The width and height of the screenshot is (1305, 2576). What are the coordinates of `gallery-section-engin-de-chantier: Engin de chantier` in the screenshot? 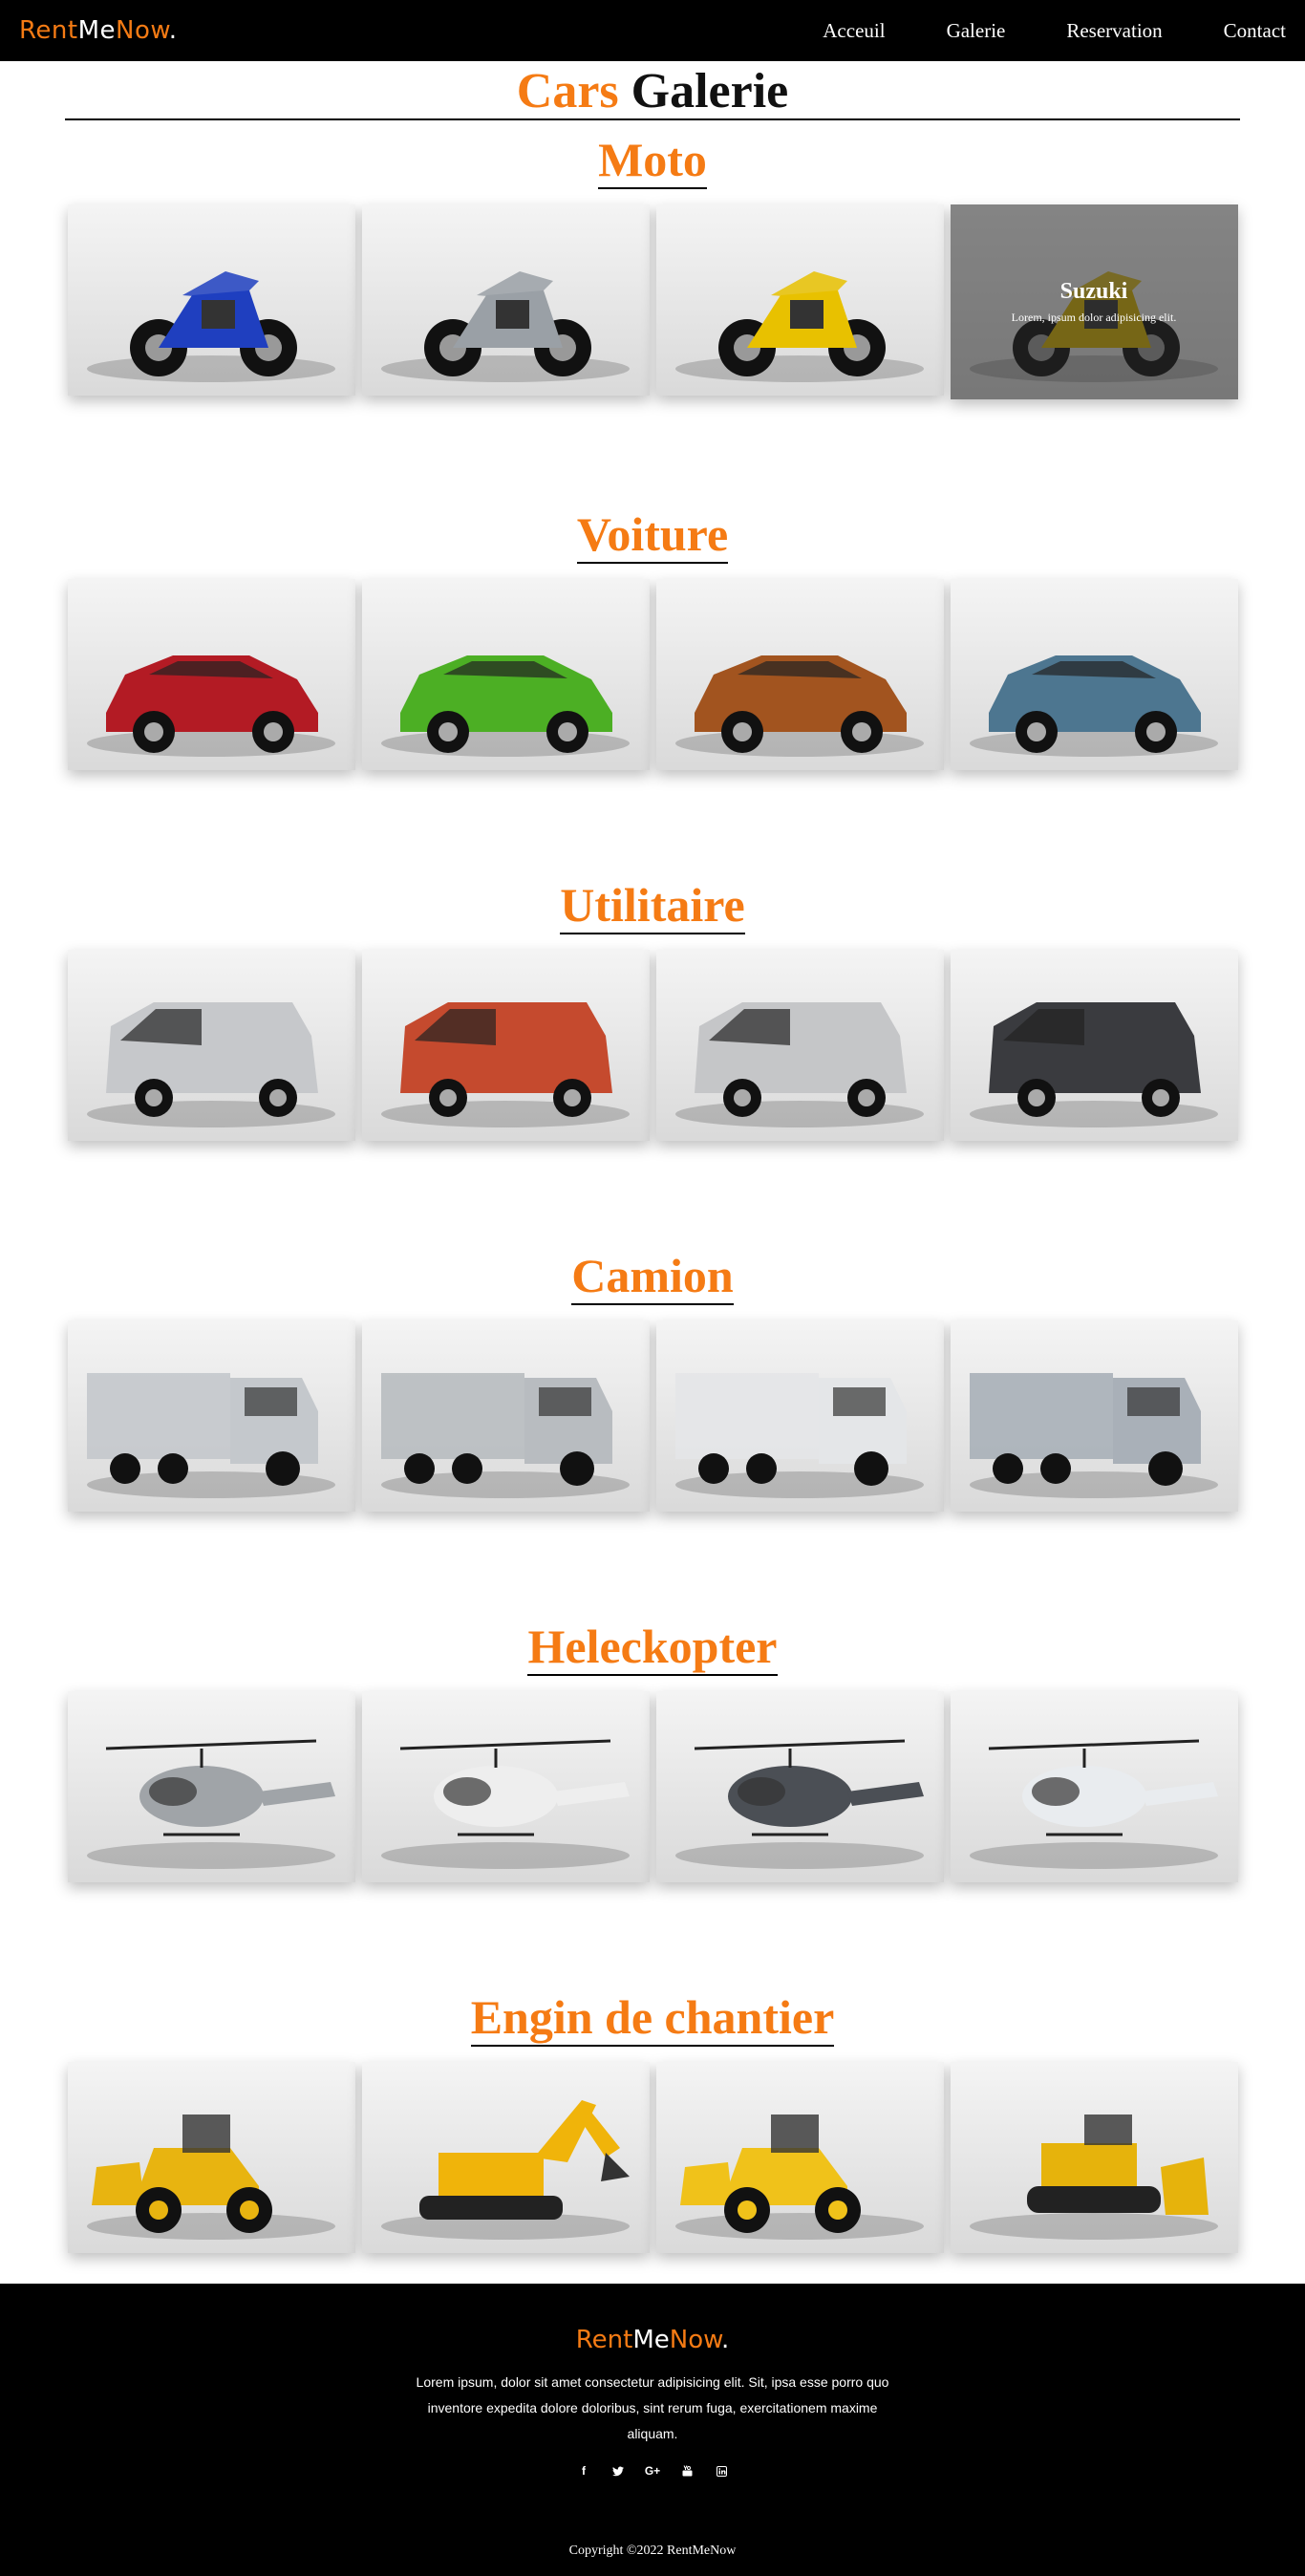 It's located at (652, 2115).